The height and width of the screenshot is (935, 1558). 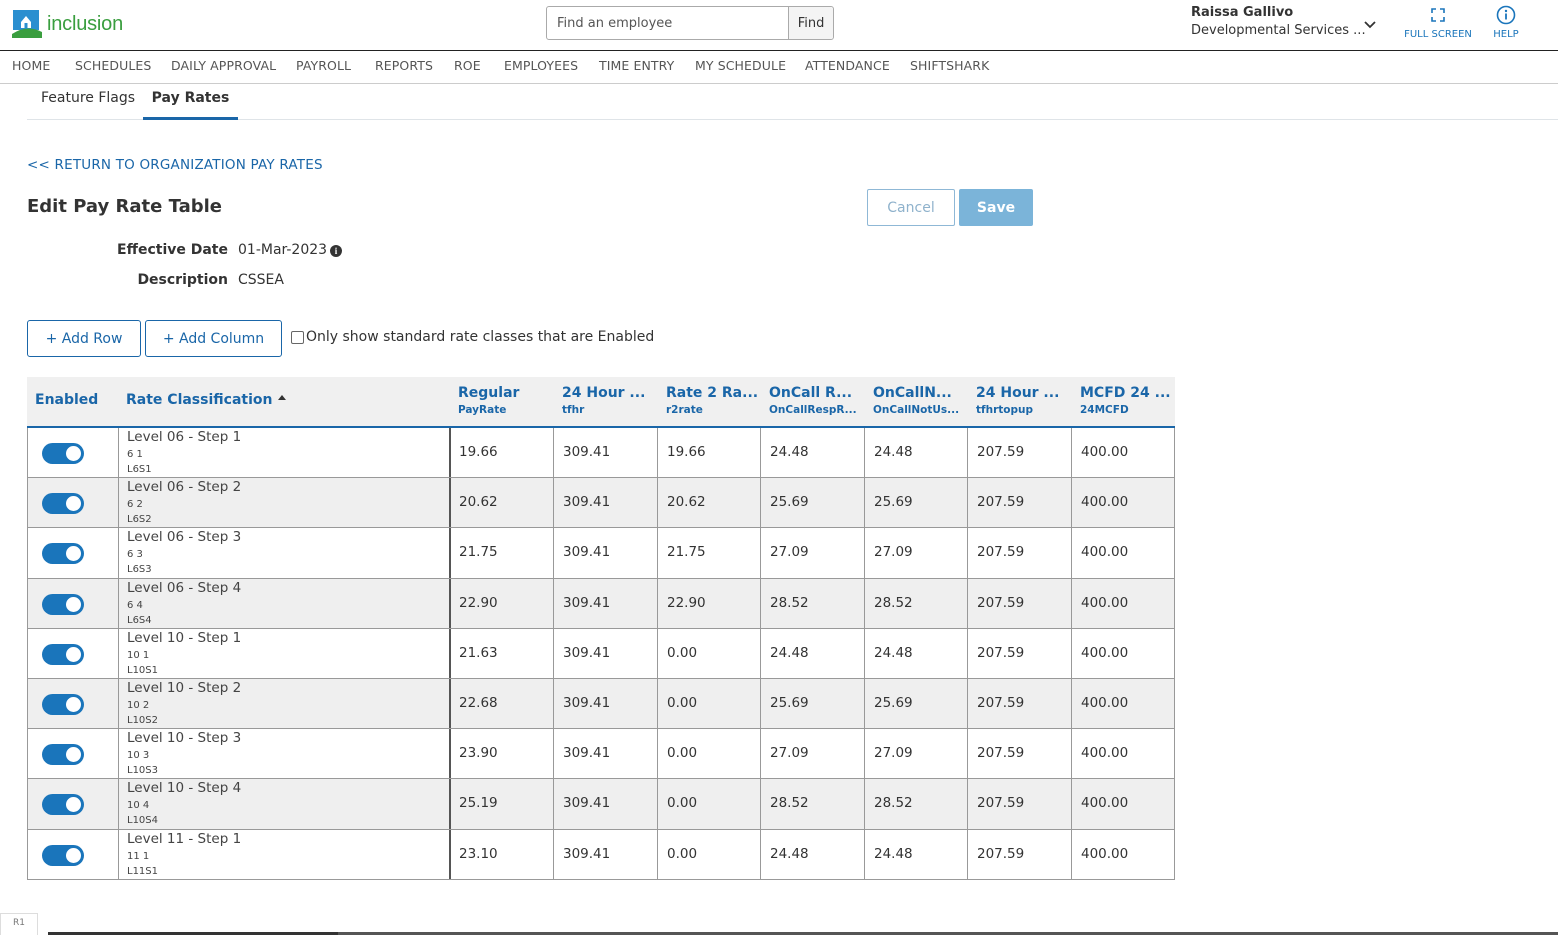 What do you see at coordinates (84, 338) in the screenshot?
I see `add-row-button: + Add Row` at bounding box center [84, 338].